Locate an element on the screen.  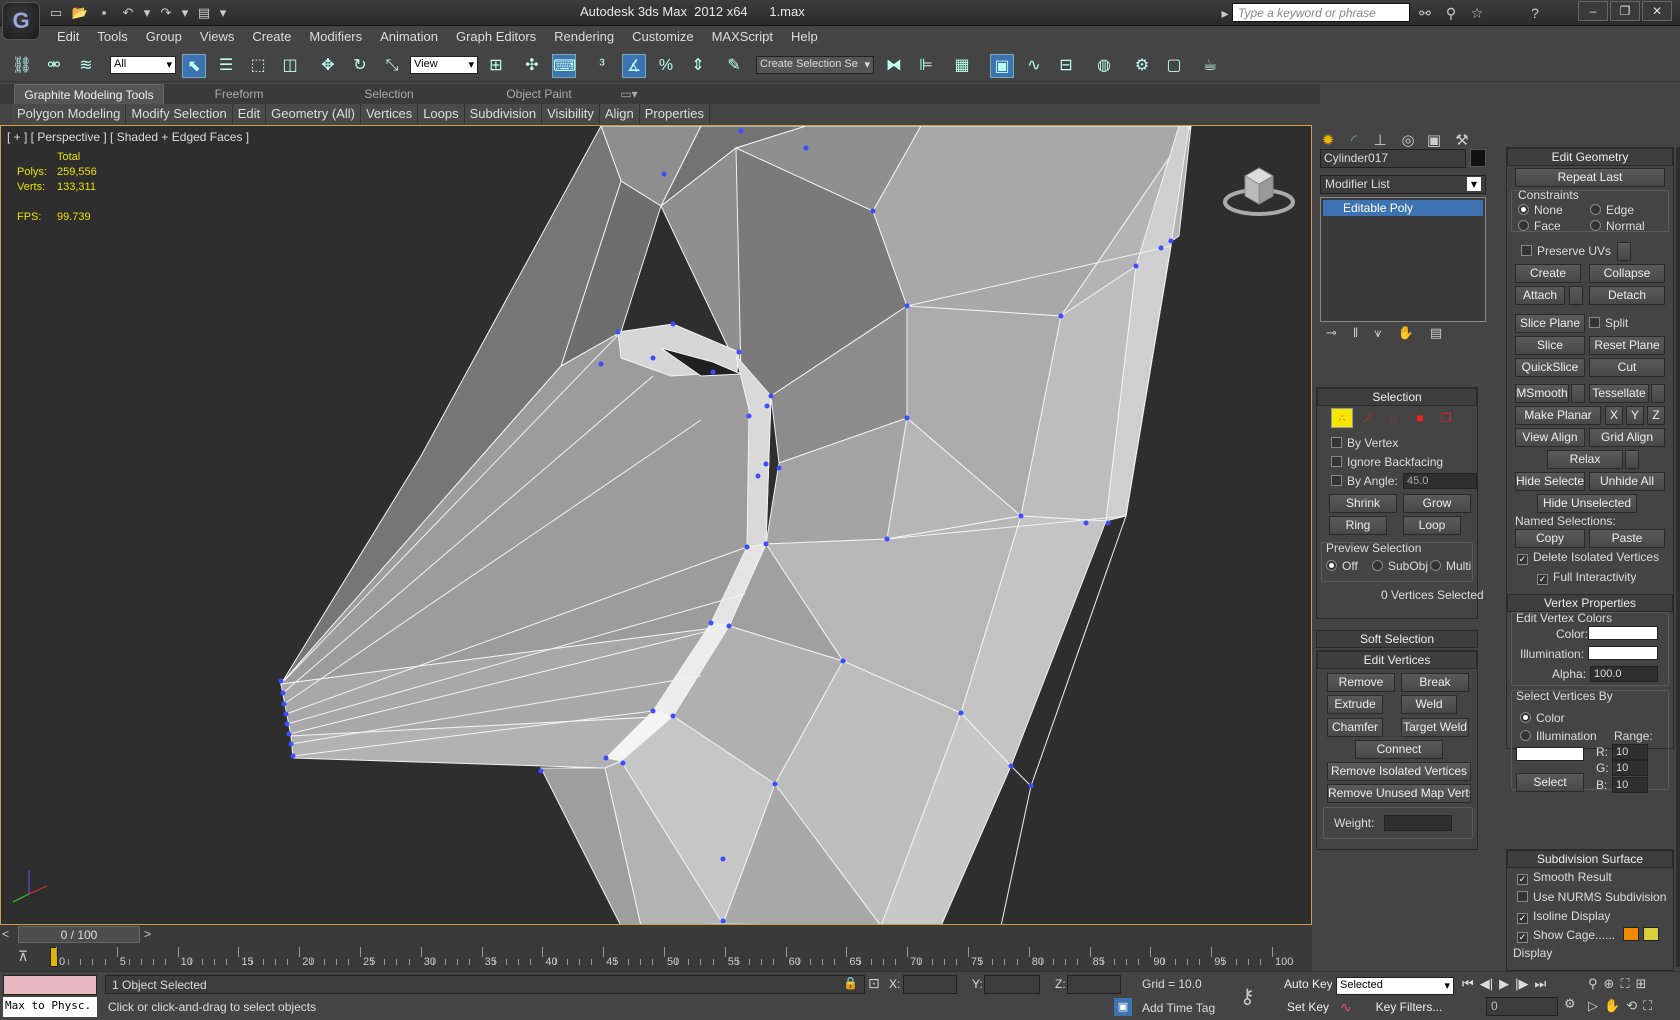
soft-selection-rollout-header: Soft Selection is located at coordinates (1397, 639).